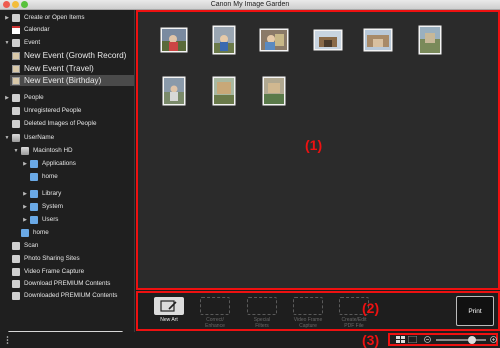 This screenshot has height=348, width=500. I want to click on event-icon, so click(16, 42).